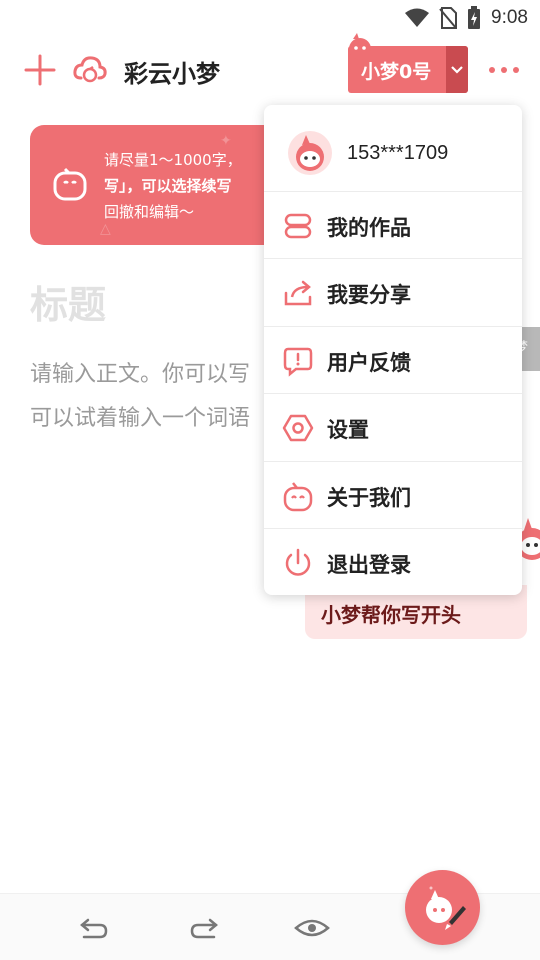  I want to click on redo-icon, so click(204, 928).